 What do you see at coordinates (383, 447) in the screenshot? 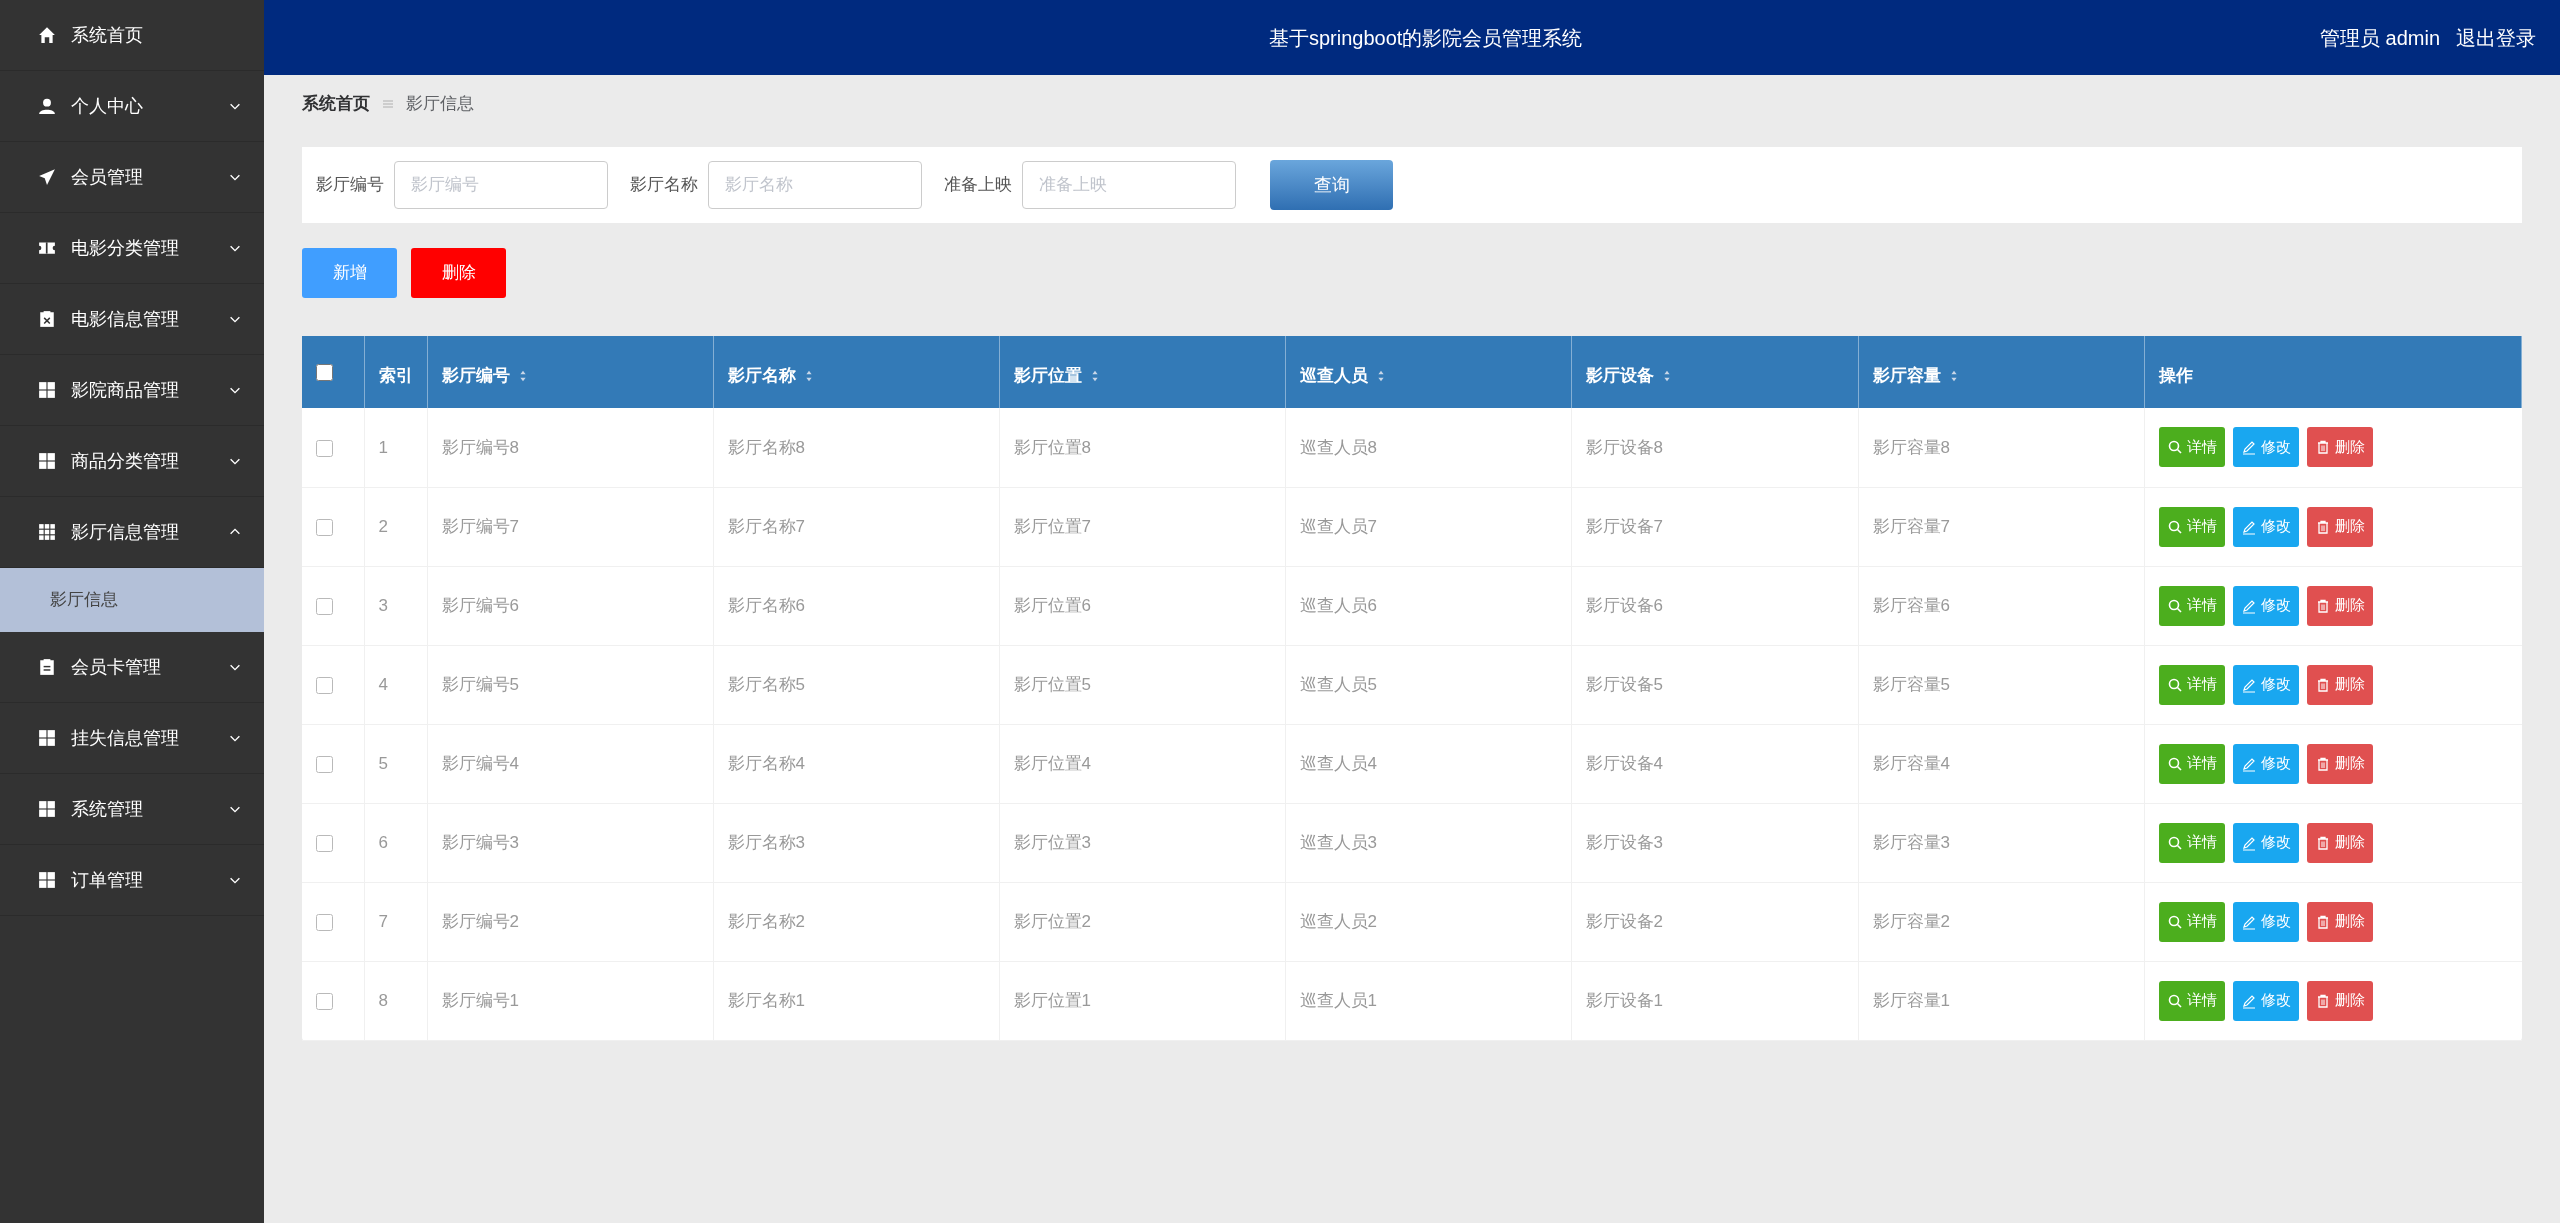
I see `table-cell: 1` at bounding box center [383, 447].